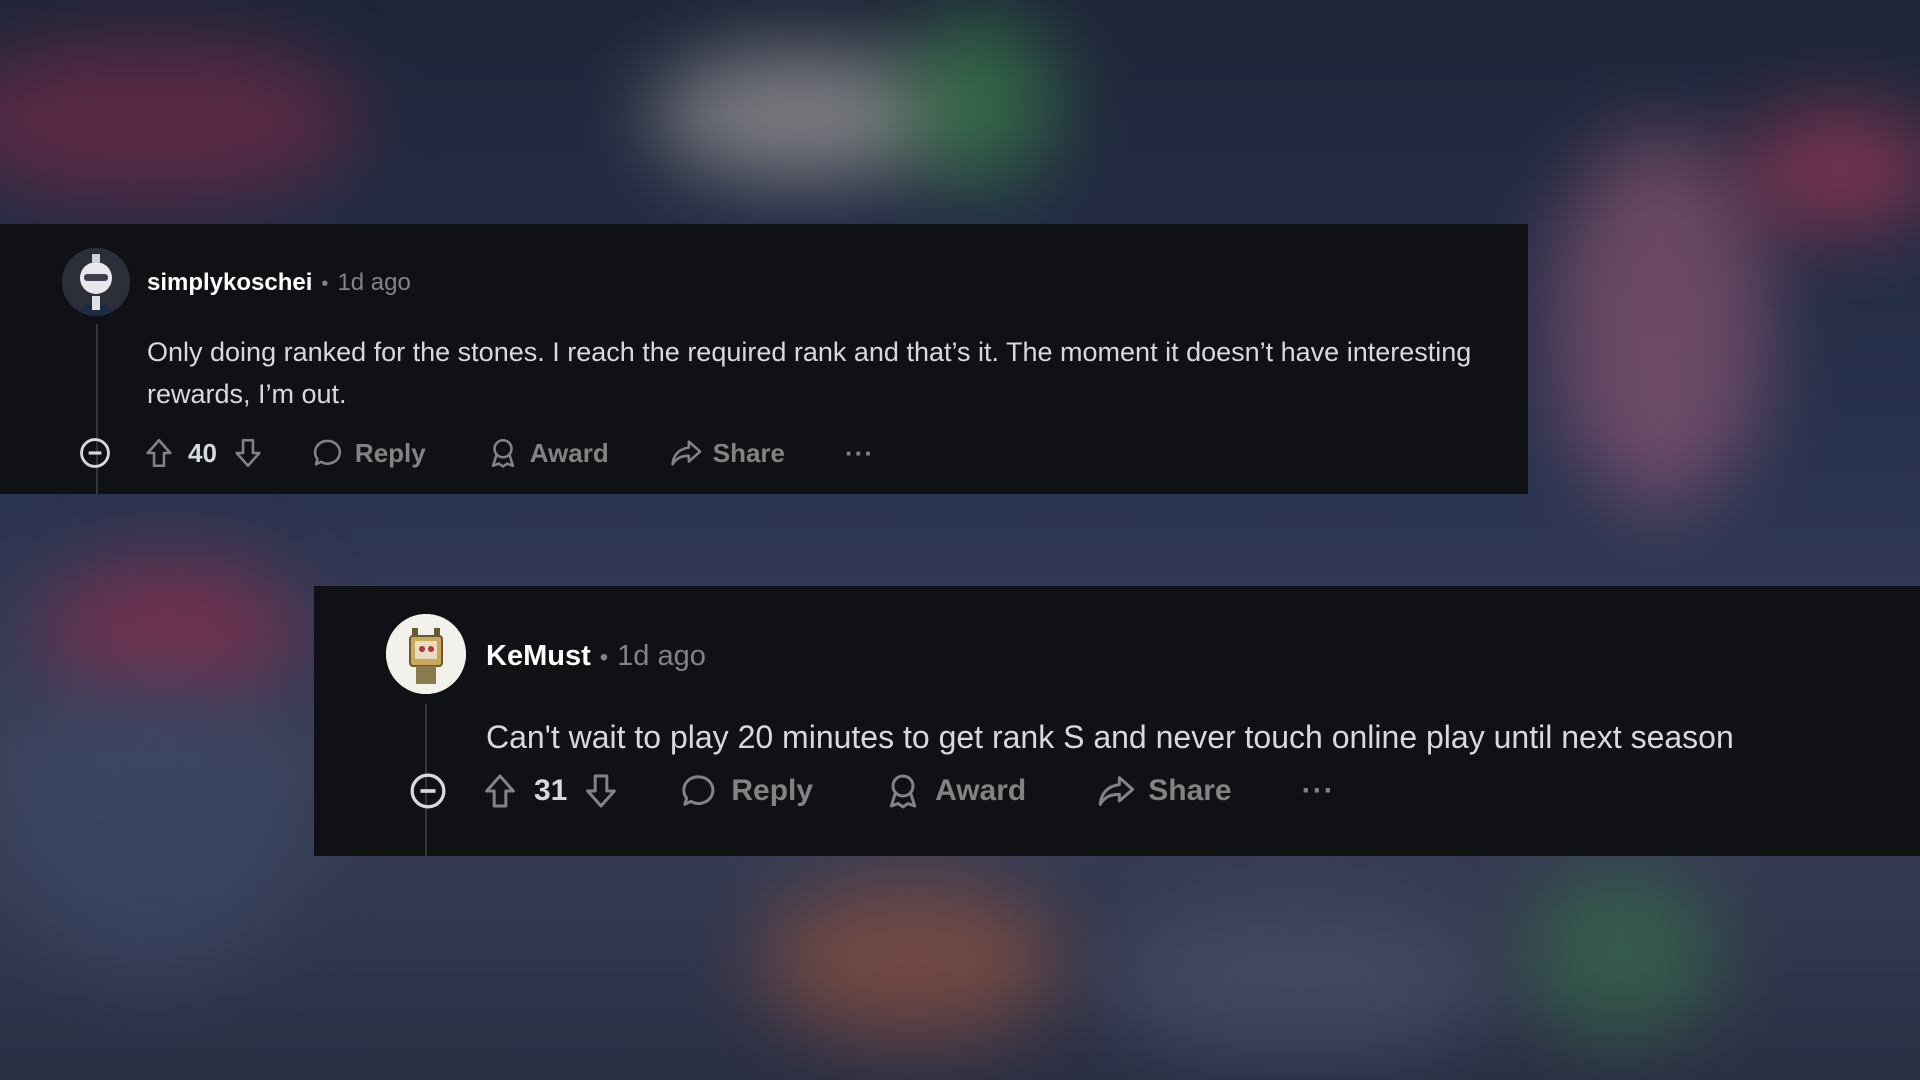 The image size is (1920, 1080). Describe the element at coordinates (229, 283) in the screenshot. I see `username: simplykoschei` at that location.